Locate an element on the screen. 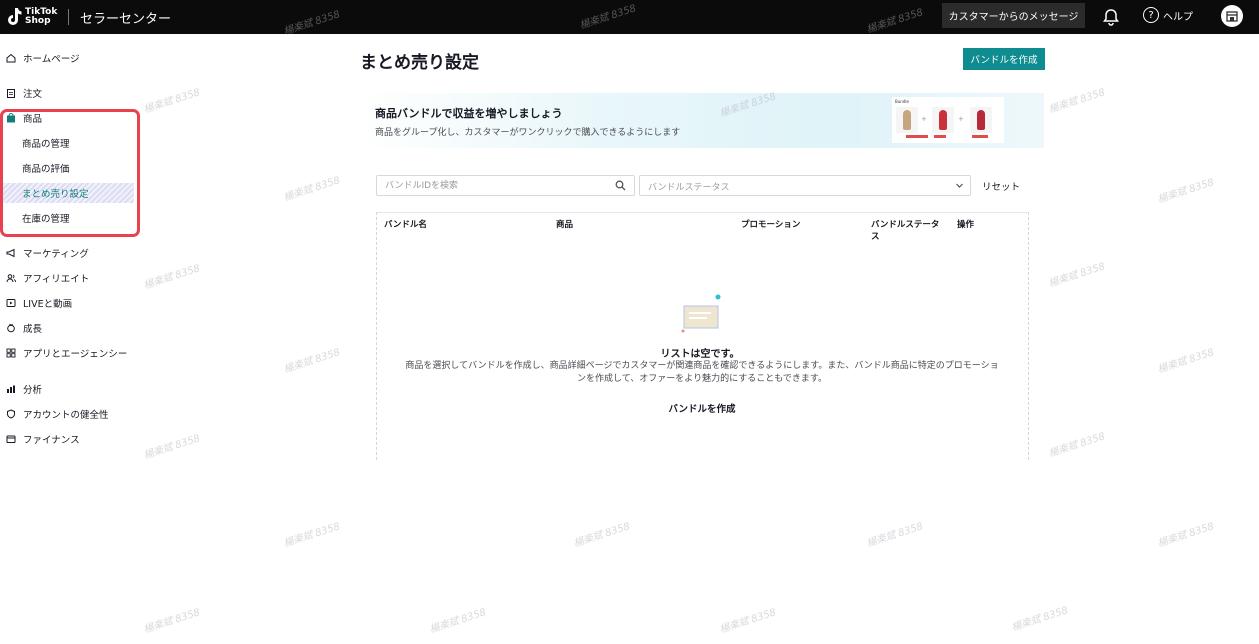 The height and width of the screenshot is (644, 1259). sidebar-item-label: マーケティング is located at coordinates (56, 254).